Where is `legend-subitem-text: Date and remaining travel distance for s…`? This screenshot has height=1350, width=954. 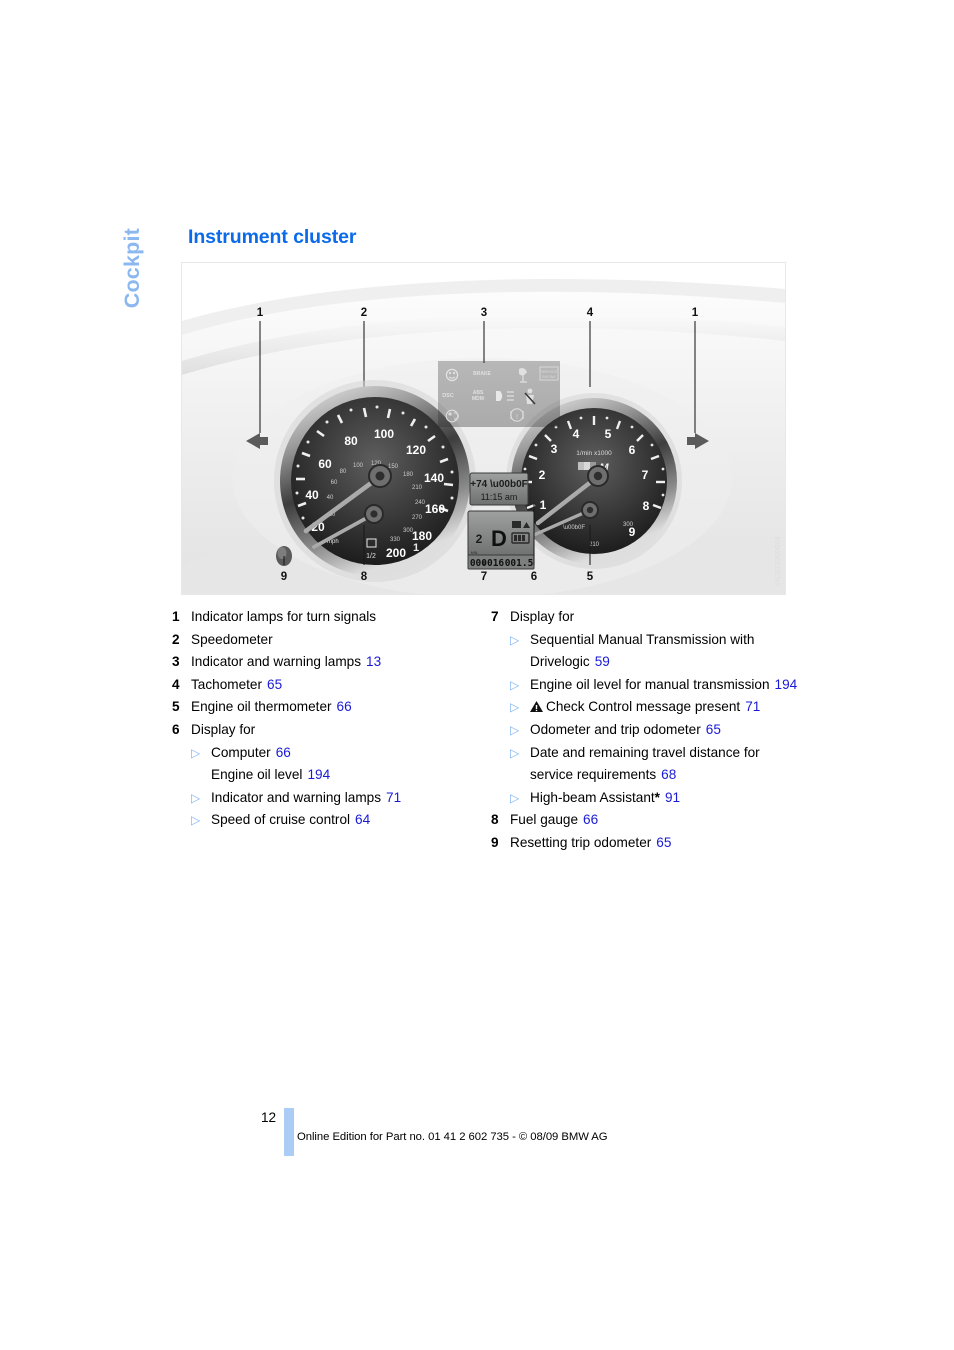
legend-subitem-text: Date and remaining travel distance for s… is located at coordinates (645, 763).